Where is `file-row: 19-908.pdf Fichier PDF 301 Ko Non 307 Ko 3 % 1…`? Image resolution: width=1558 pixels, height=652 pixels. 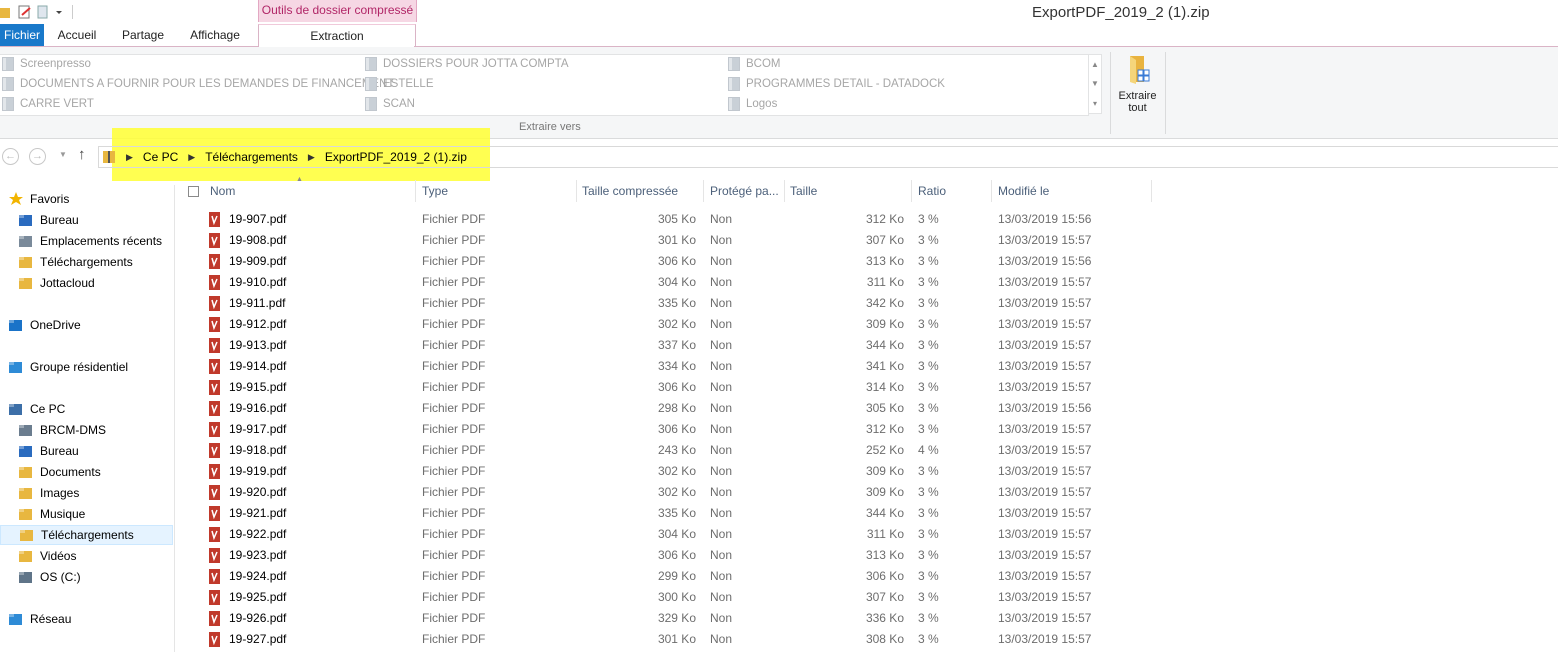 file-row: 19-908.pdf Fichier PDF 301 Ko Non 307 Ko 3 % 1… is located at coordinates (870, 240).